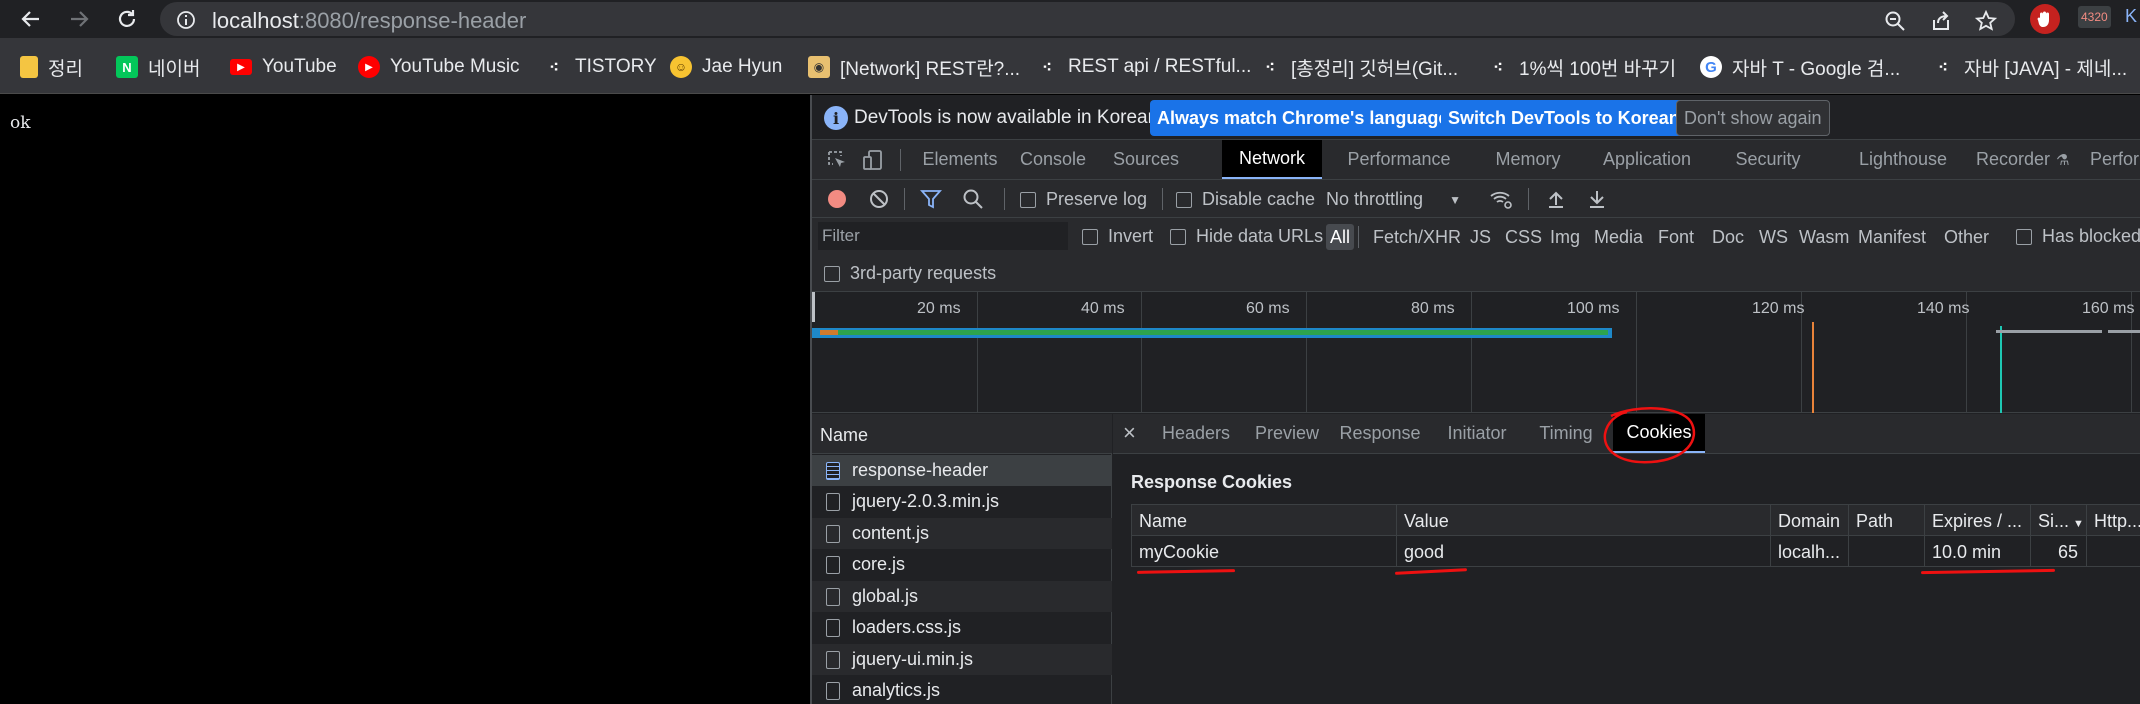  What do you see at coordinates (1417, 237) in the screenshot?
I see `filter-type-fetch-xhr: Fetch/XHR` at bounding box center [1417, 237].